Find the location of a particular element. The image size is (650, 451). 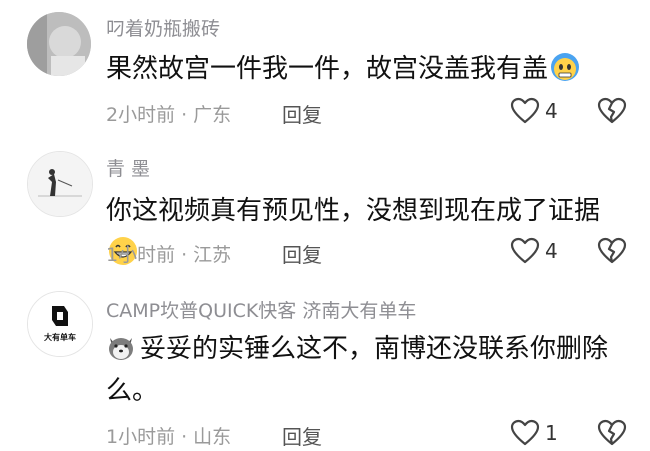

username: 青 墨 is located at coordinates (128, 167).